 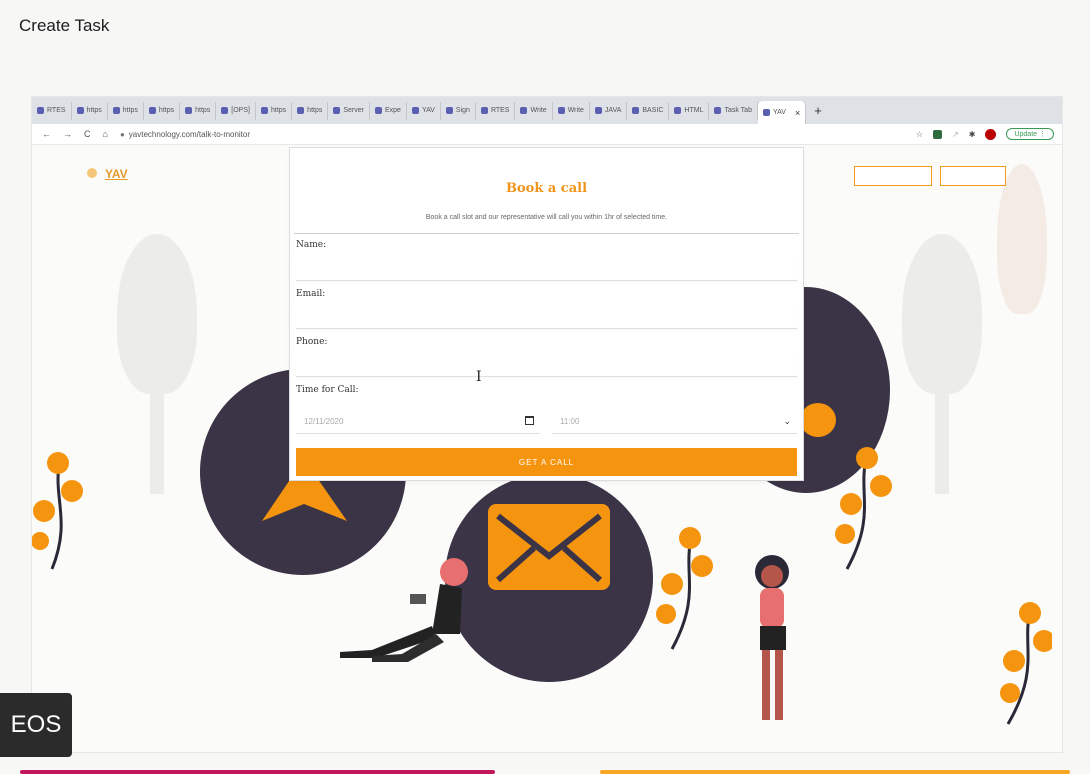 I want to click on bottom-bar-left, so click(x=257, y=772).